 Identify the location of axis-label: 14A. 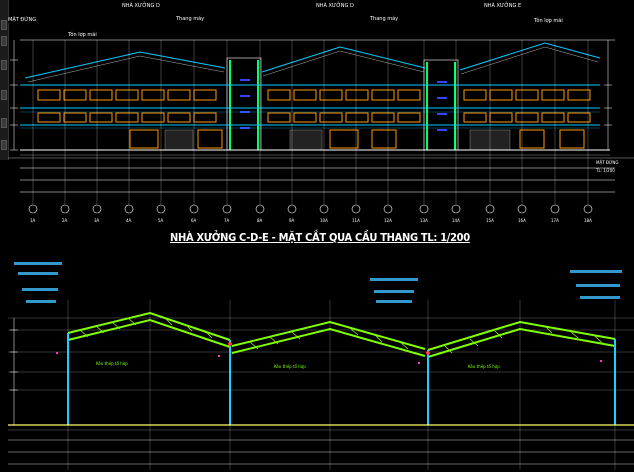
(456, 220).